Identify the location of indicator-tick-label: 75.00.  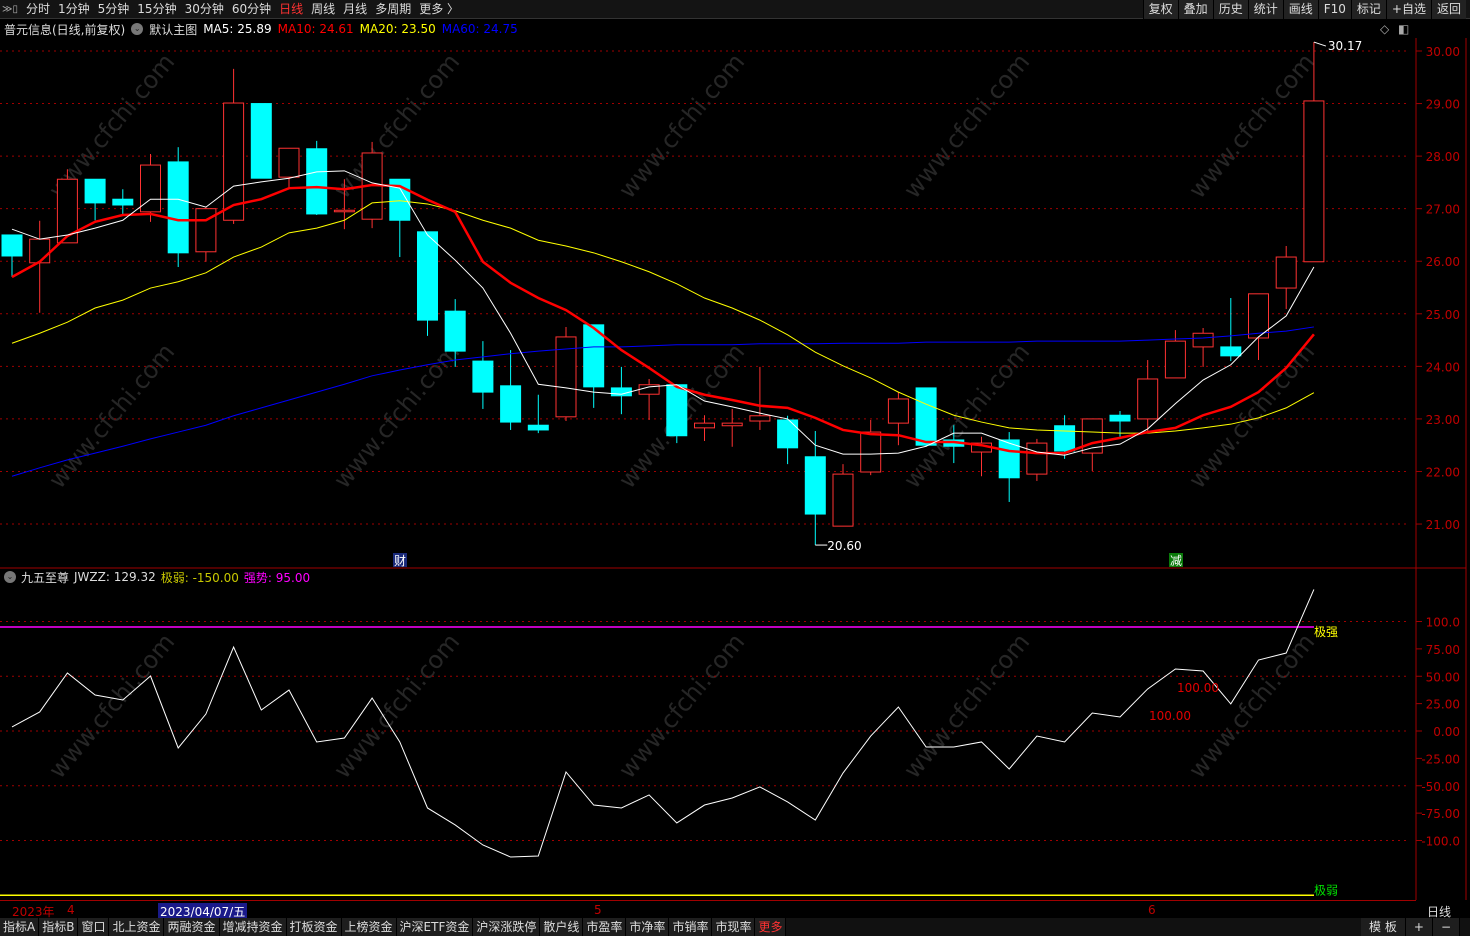
(1443, 650).